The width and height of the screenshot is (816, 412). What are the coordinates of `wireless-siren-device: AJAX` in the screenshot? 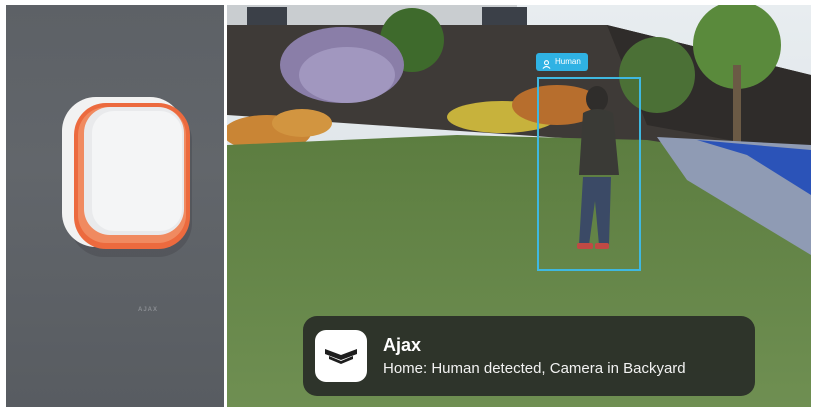 It's located at (128, 203).